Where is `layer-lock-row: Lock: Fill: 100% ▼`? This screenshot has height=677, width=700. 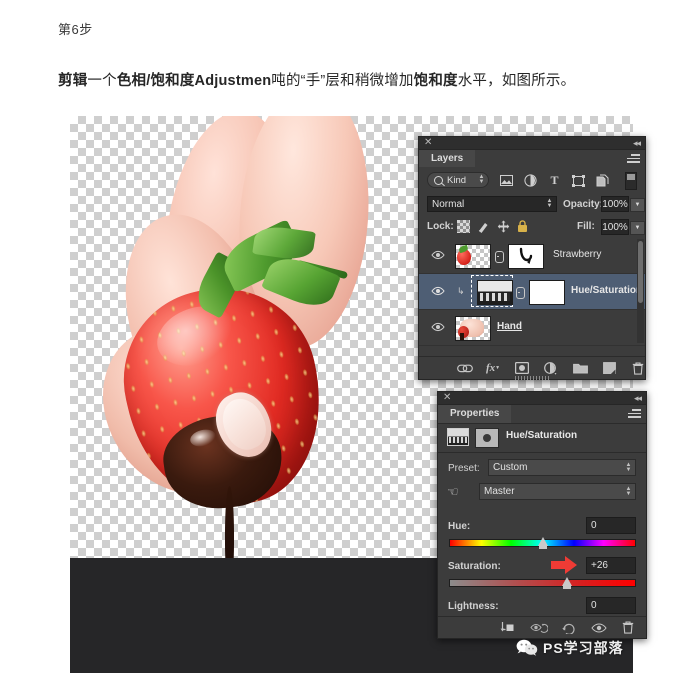
layer-lock-row: Lock: Fill: 100% ▼ is located at coordinates (532, 227).